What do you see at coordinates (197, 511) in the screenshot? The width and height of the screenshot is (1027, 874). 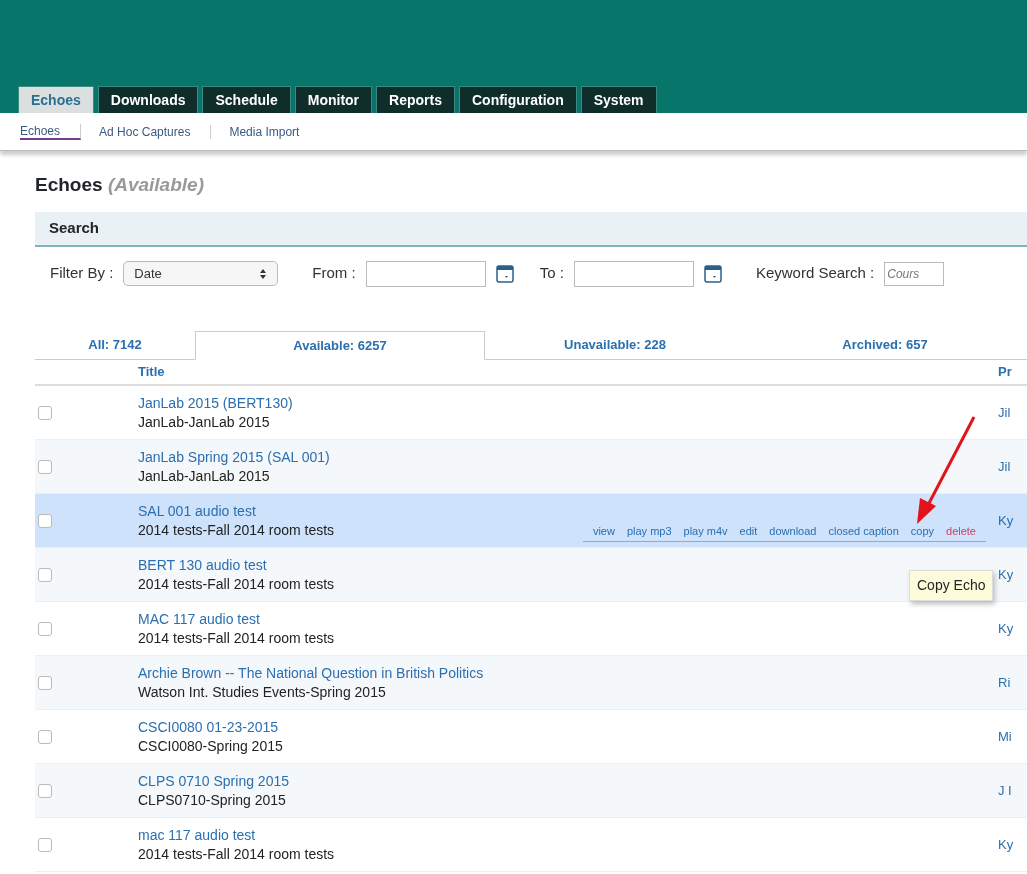 I see `title-link: SAL 001 audio test` at bounding box center [197, 511].